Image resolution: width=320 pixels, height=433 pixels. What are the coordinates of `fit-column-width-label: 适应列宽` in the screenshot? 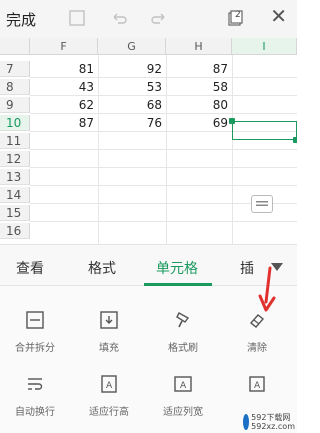 It's located at (183, 412).